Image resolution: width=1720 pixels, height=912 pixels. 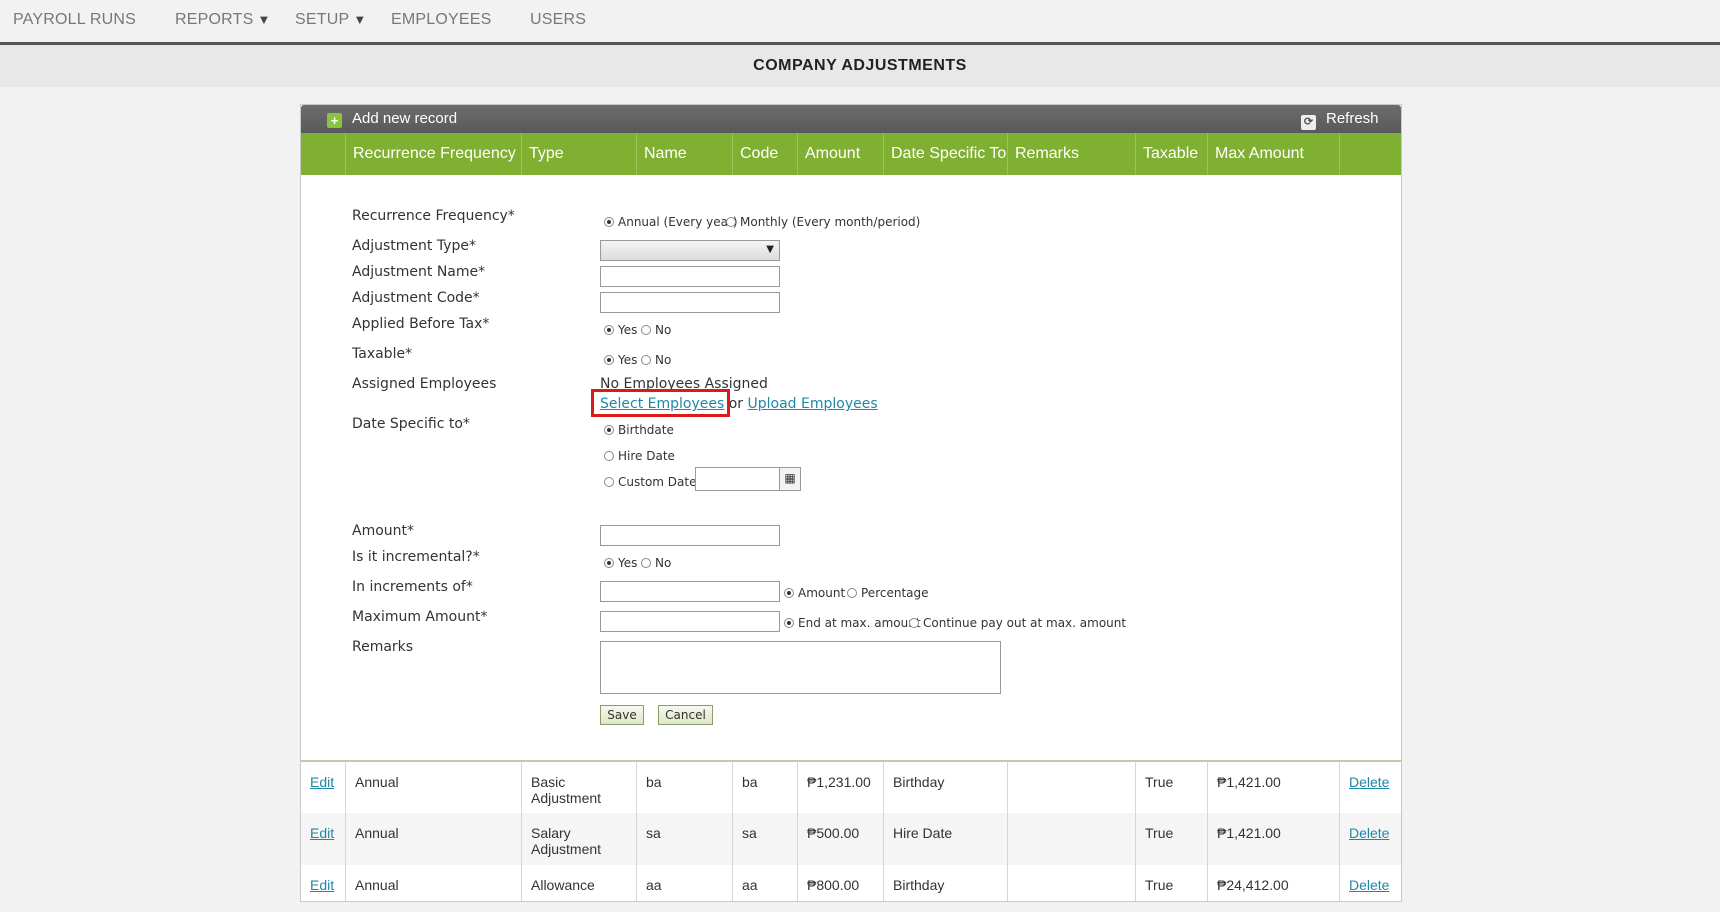 I want to click on continue-pay-out-radio: Continue pay out at max. amount, so click(x=1017, y=623).